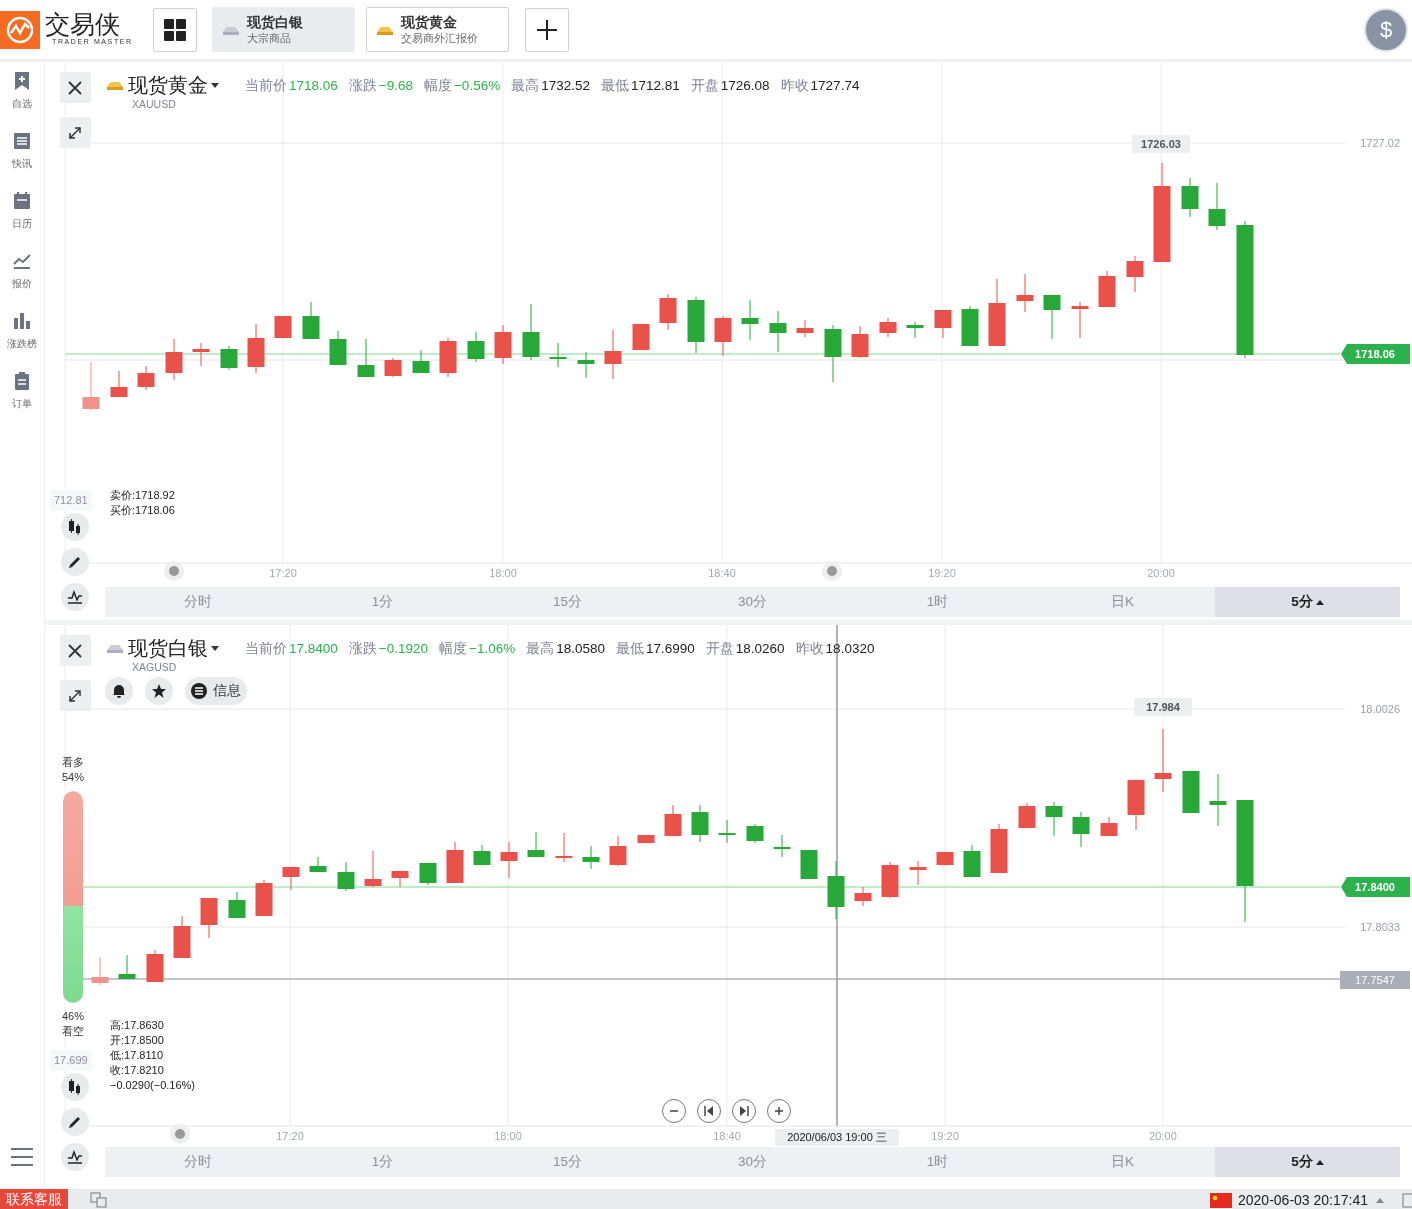 This screenshot has height=1209, width=1412. Describe the element at coordinates (162, 85) in the screenshot. I see `instrument-selector: 现货黄金` at that location.